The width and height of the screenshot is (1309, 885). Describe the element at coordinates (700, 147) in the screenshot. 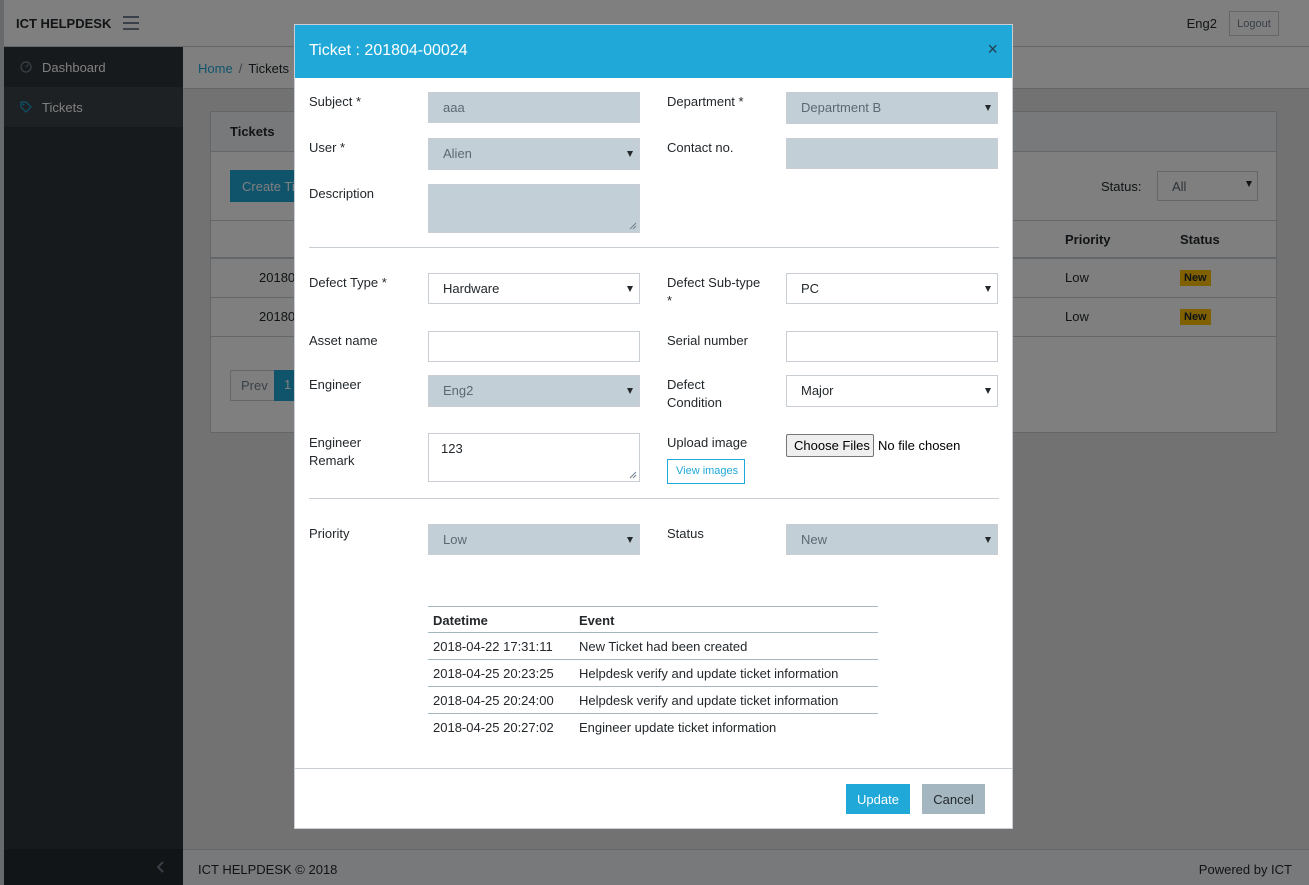

I see `contact-label: Contact no.` at that location.